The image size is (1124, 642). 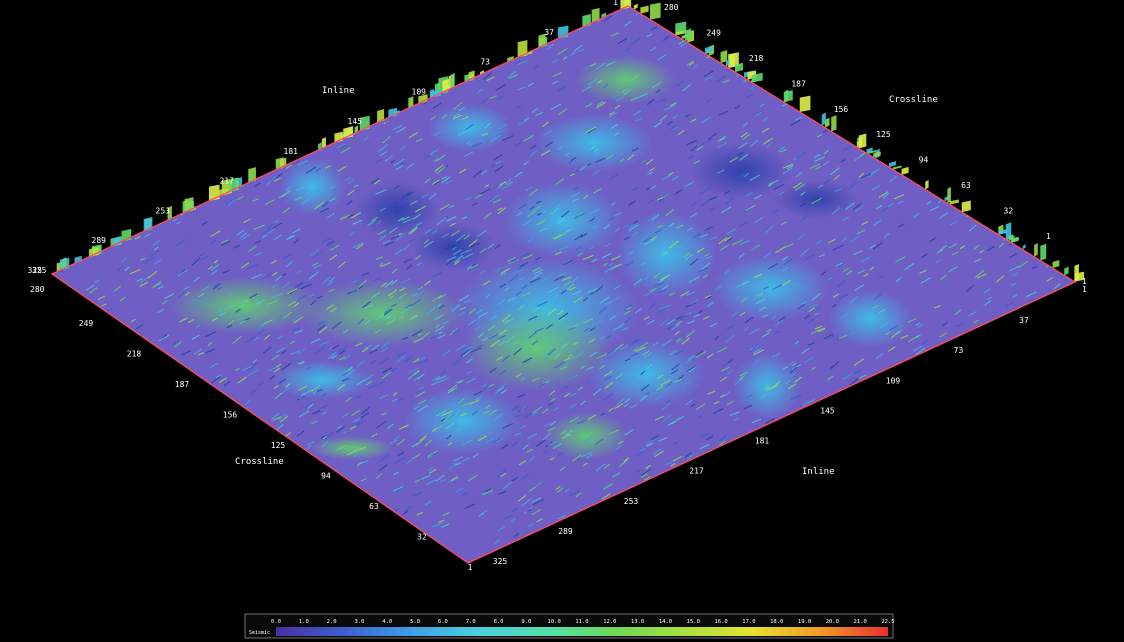 I want to click on axis-tick-label: 37, so click(x=1024, y=320).